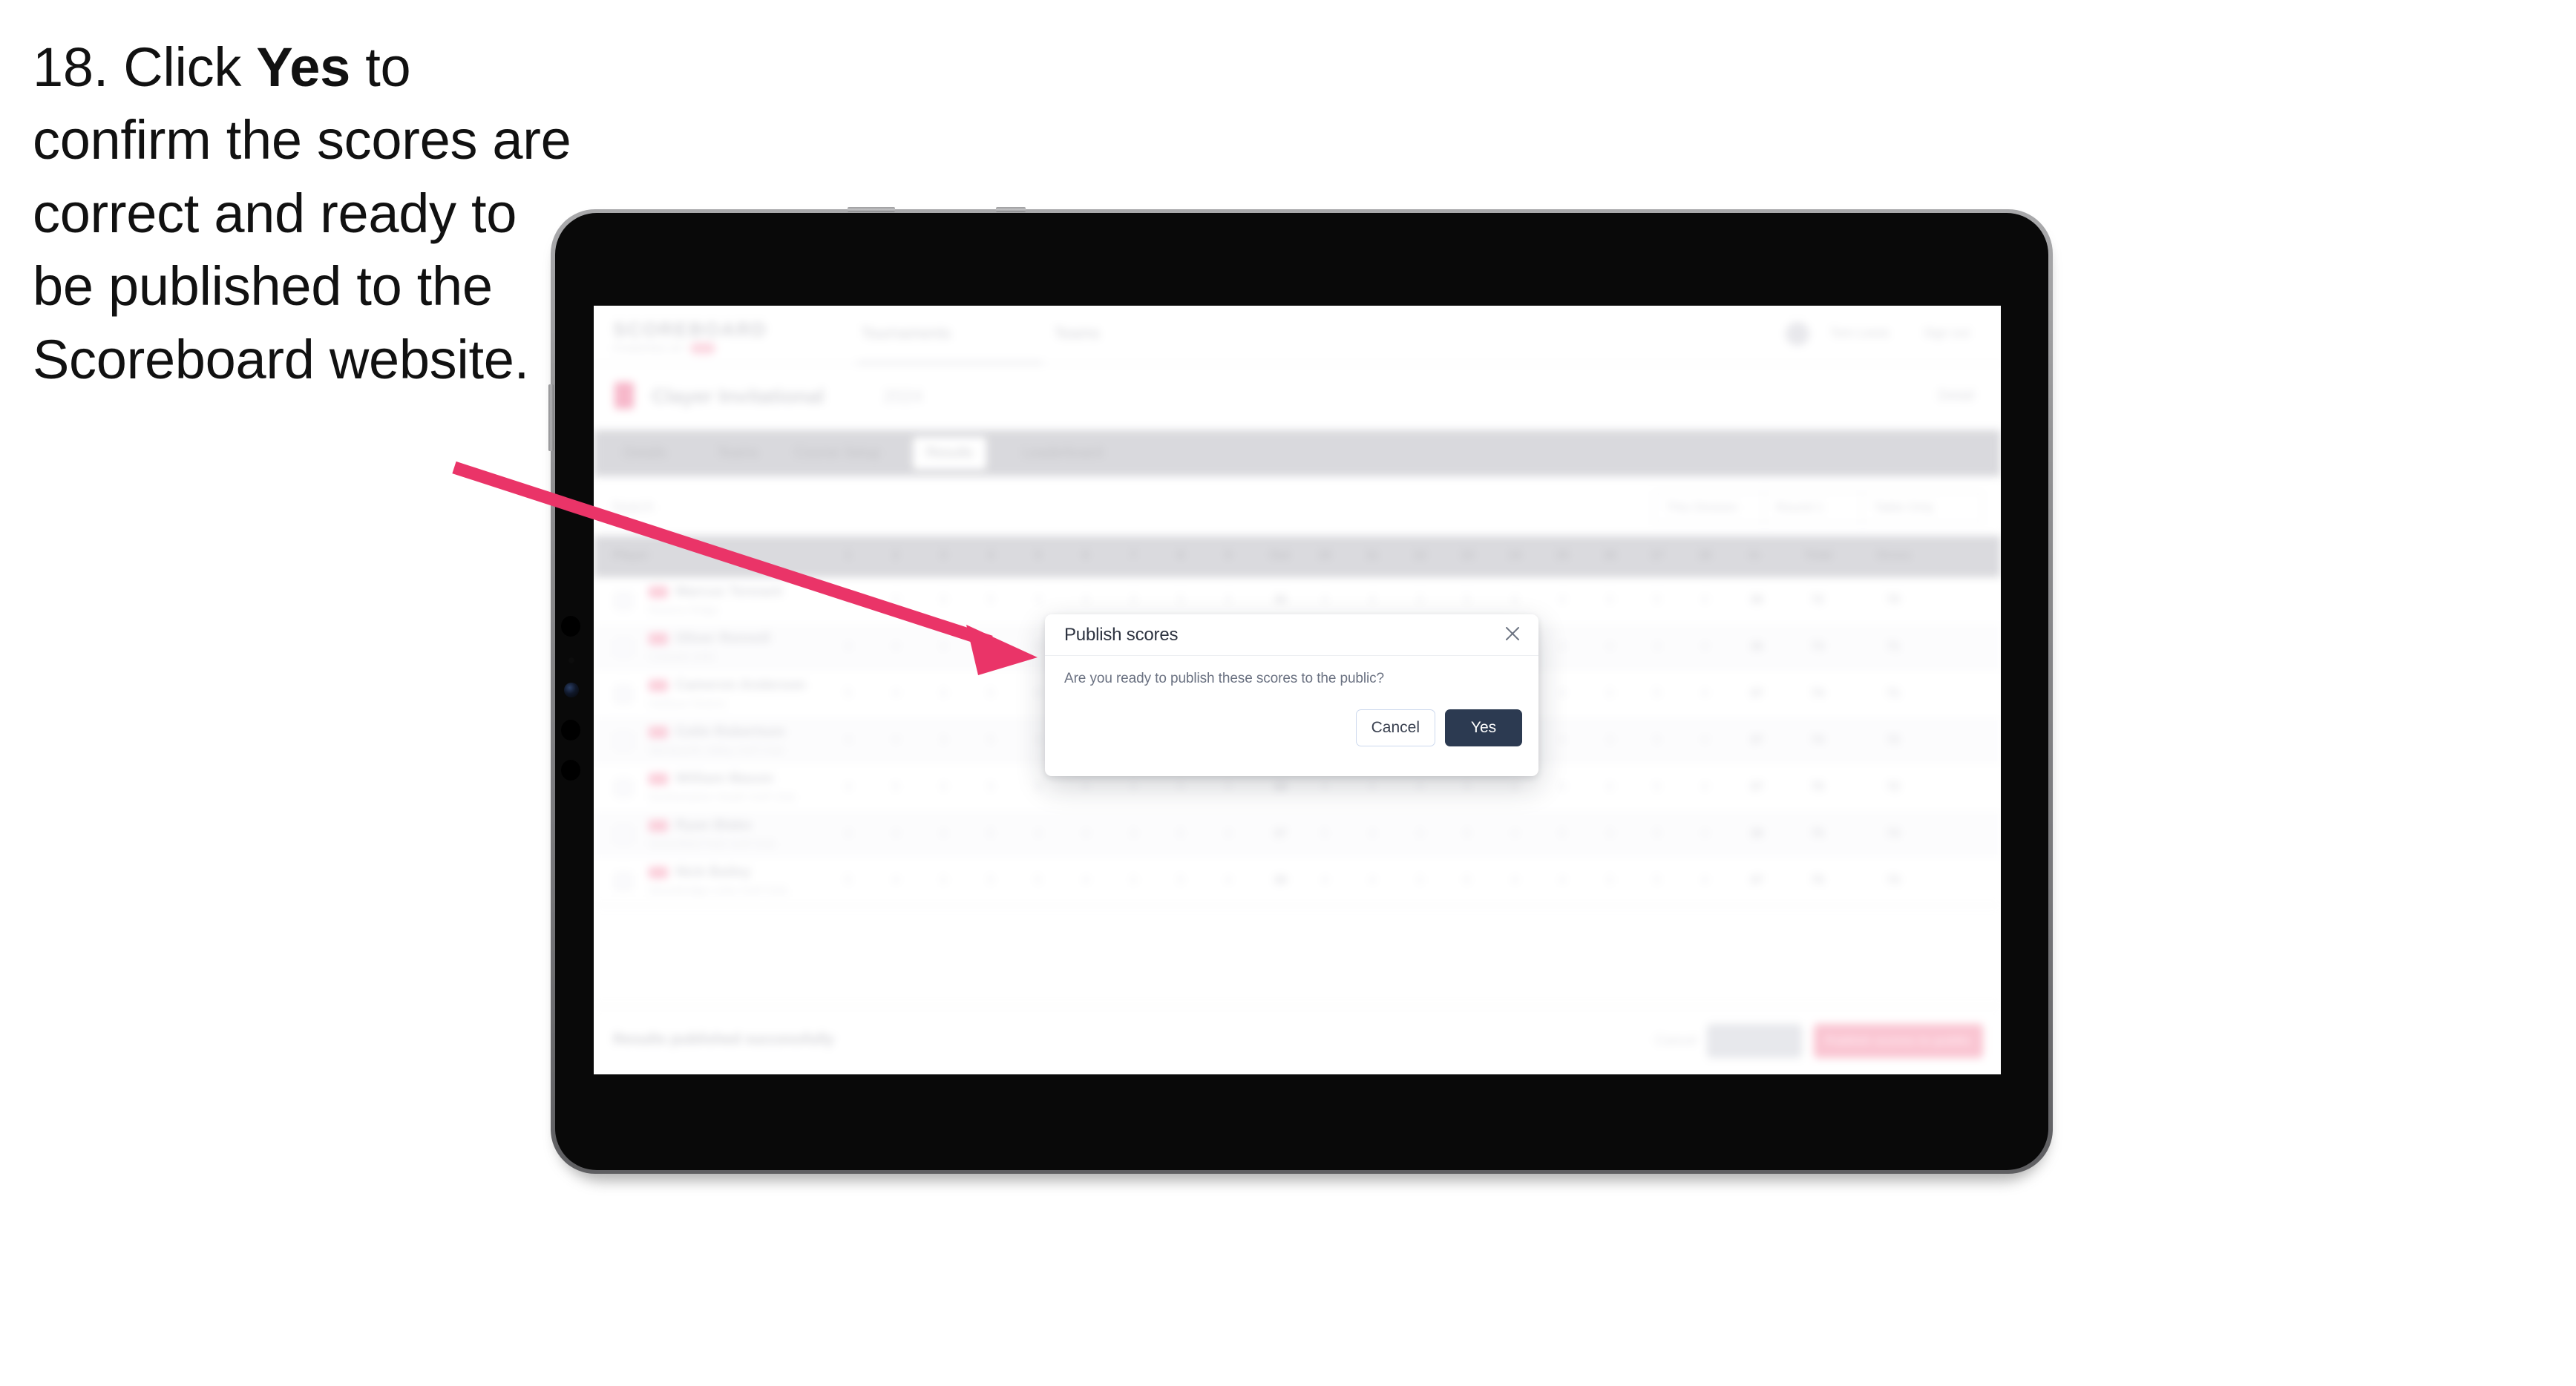 This screenshot has width=2576, height=1386. Describe the element at coordinates (1755, 1041) in the screenshot. I see `footer-save-button: Save all` at that location.